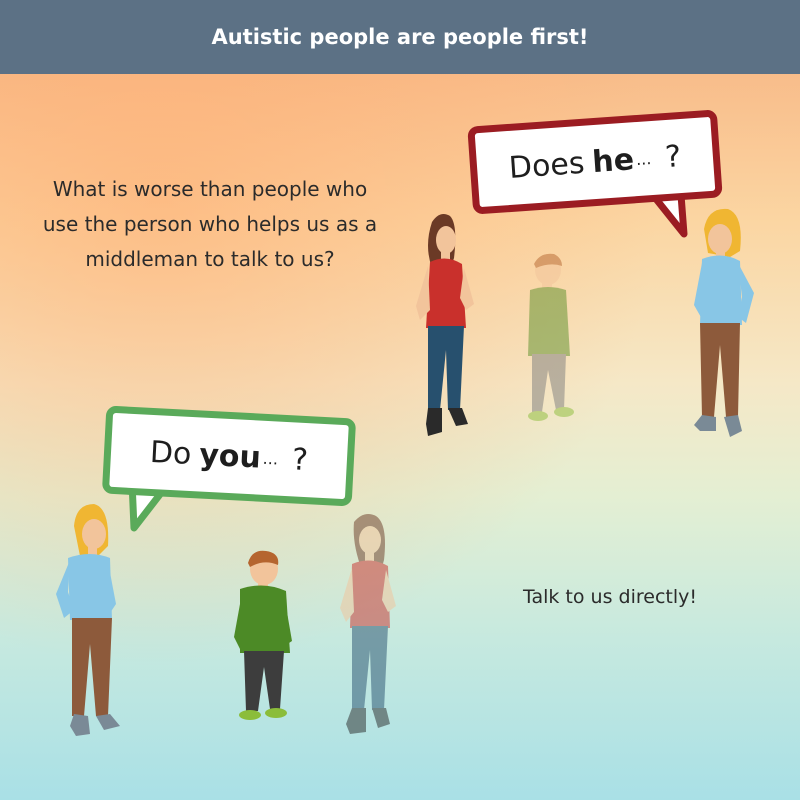  Describe the element at coordinates (171, 453) in the screenshot. I see `bubble-prefix: Do` at that location.